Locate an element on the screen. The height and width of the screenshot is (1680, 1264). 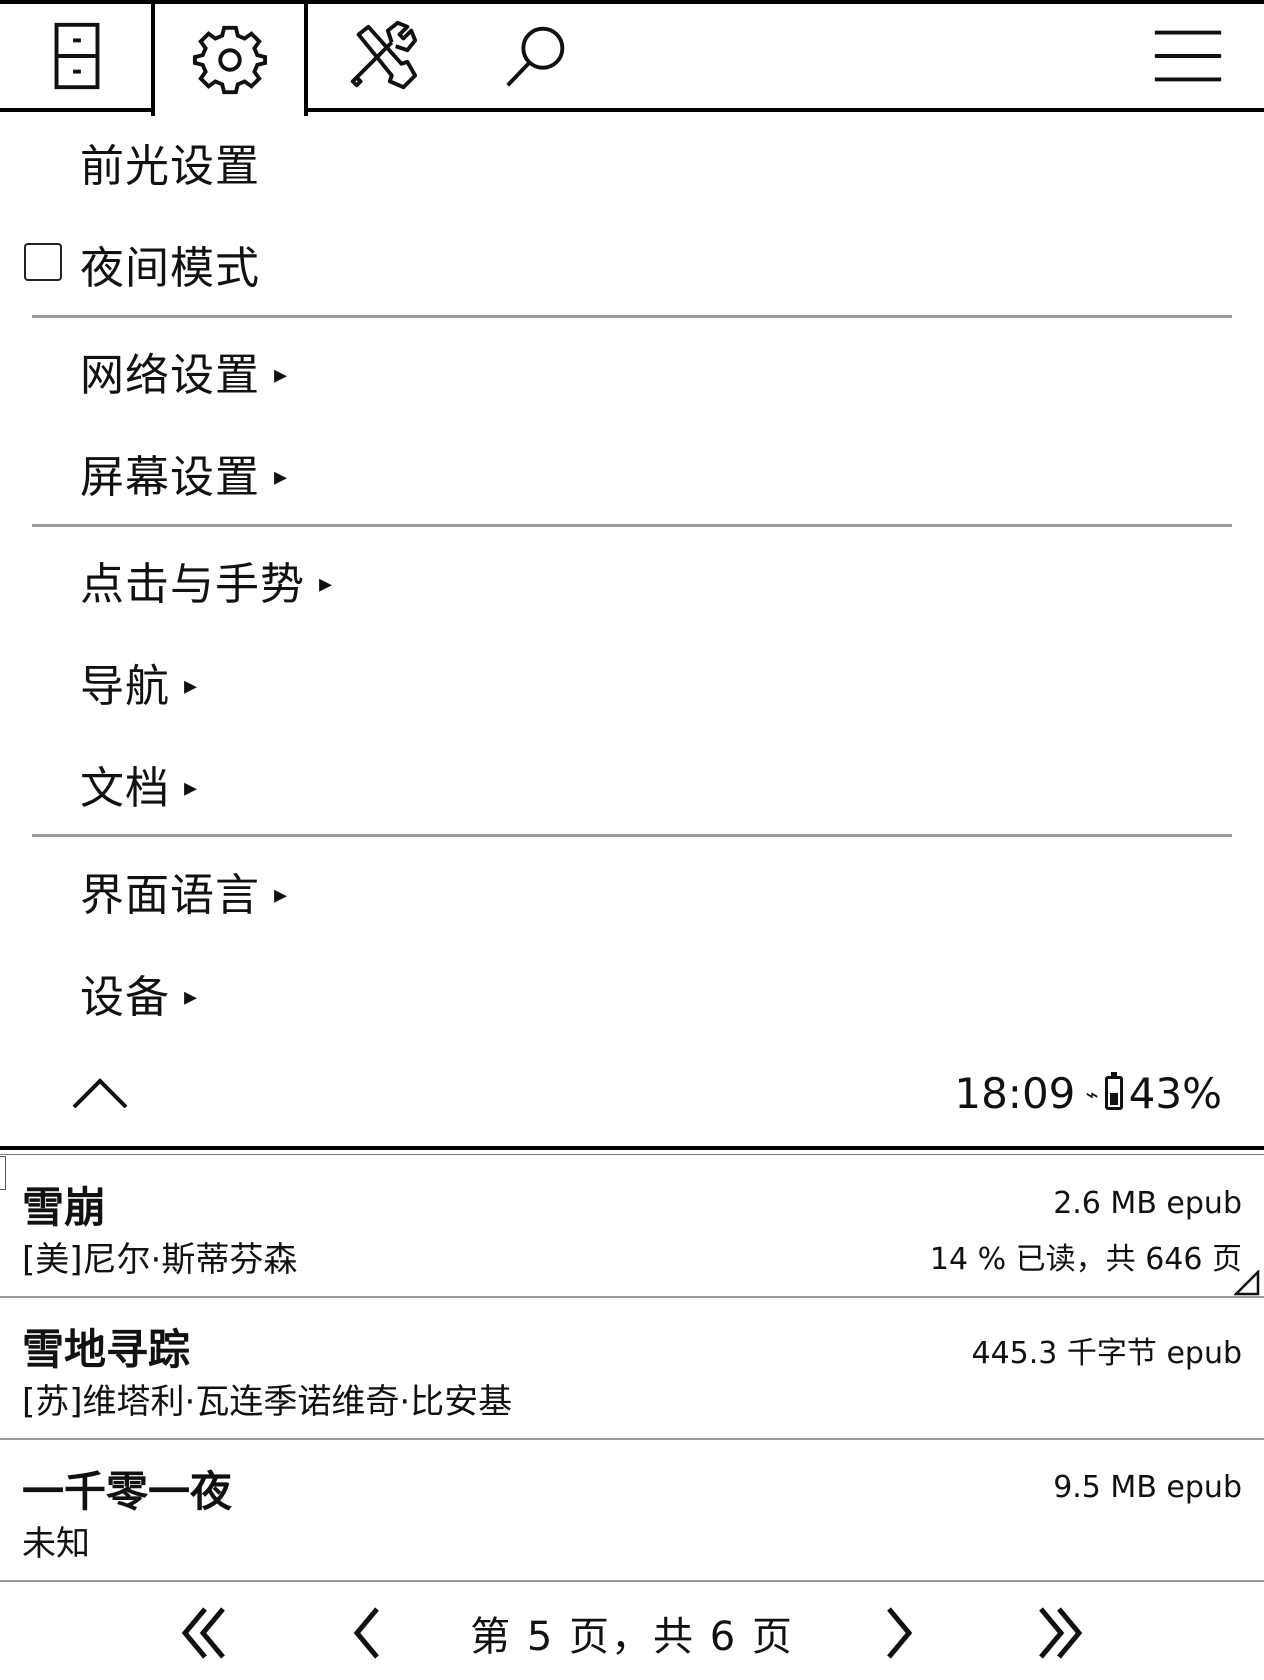
tab-search is located at coordinates (536, 56).